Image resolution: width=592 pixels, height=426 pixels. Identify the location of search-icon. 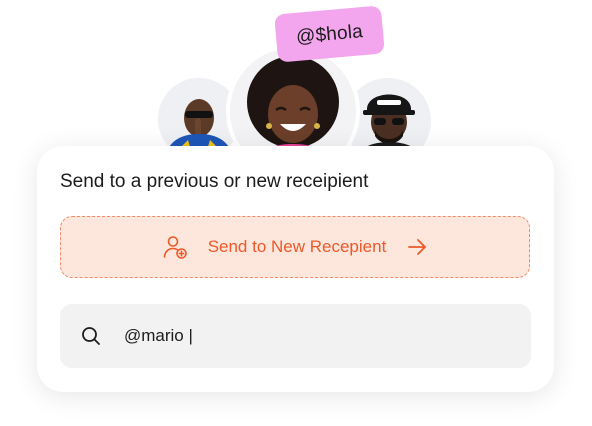
(91, 336).